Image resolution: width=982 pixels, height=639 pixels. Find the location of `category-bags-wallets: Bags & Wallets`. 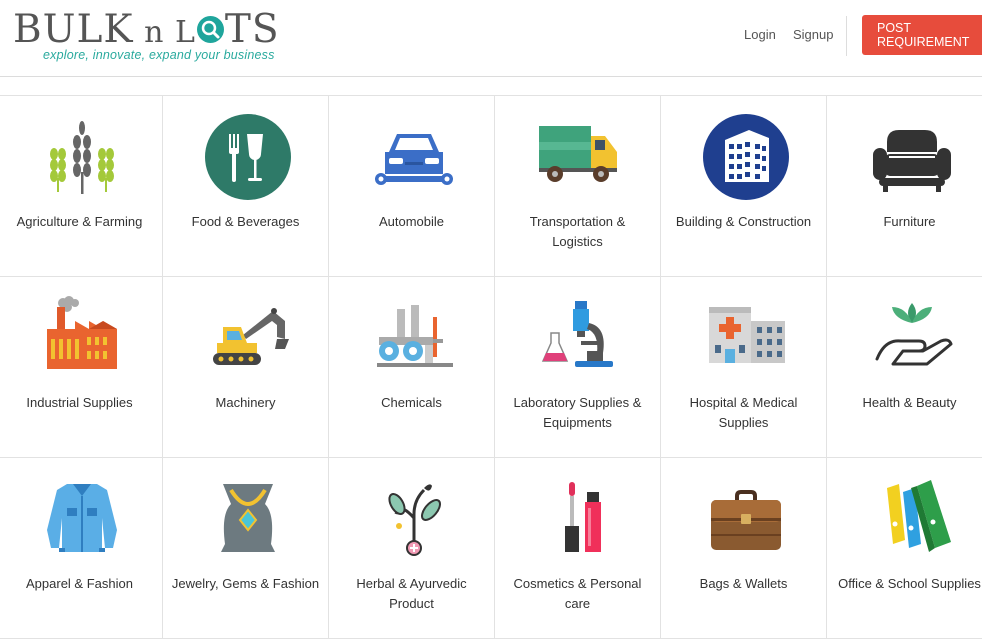

category-bags-wallets: Bags & Wallets is located at coordinates (744, 548).